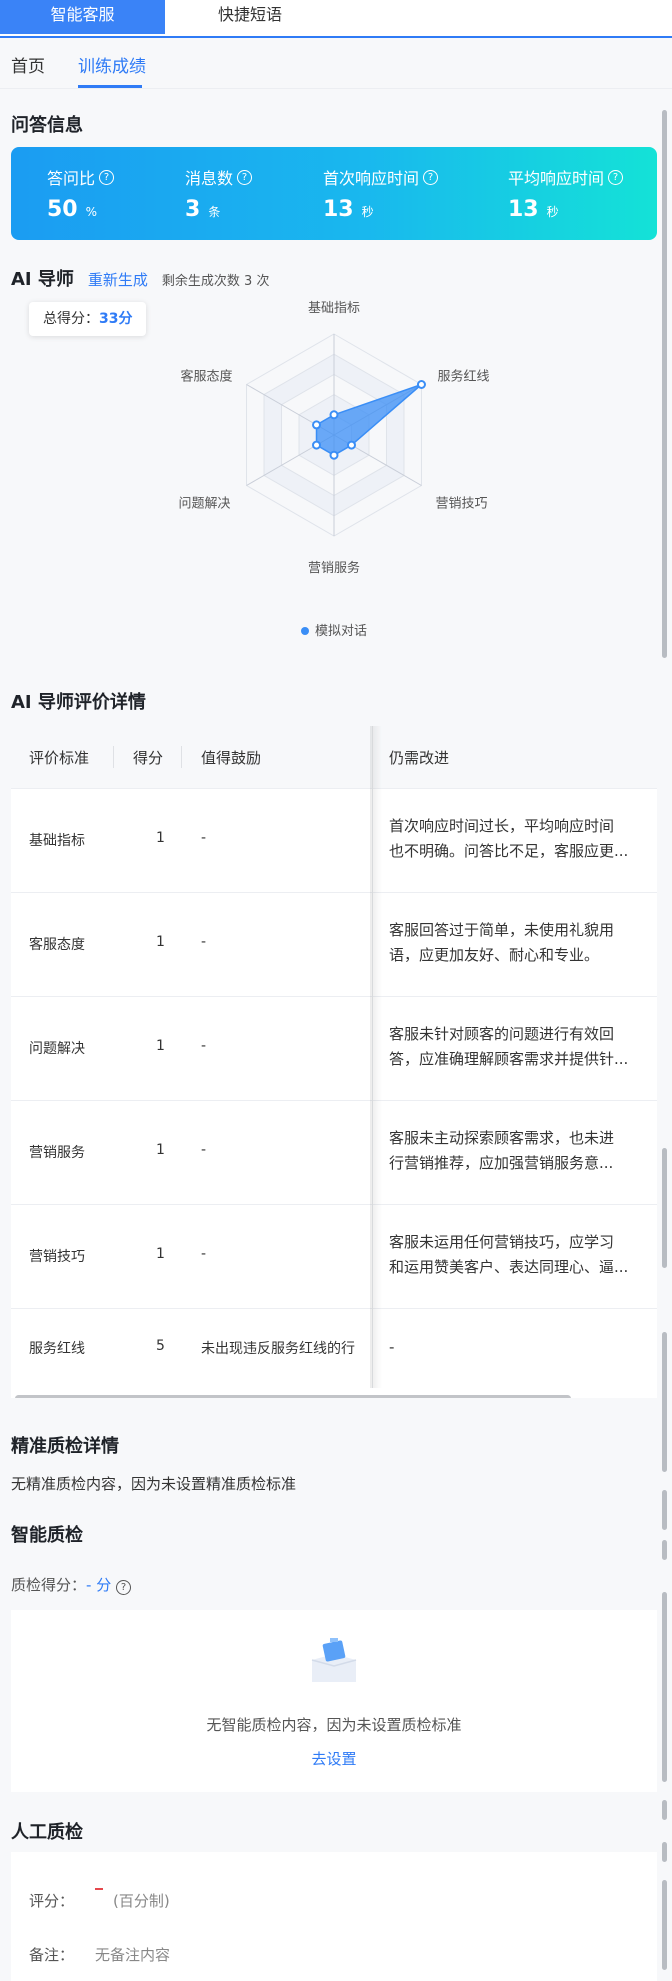 The height and width of the screenshot is (1981, 672). Describe the element at coordinates (47, 125) in the screenshot. I see `qa-info-title: 问答信息` at that location.